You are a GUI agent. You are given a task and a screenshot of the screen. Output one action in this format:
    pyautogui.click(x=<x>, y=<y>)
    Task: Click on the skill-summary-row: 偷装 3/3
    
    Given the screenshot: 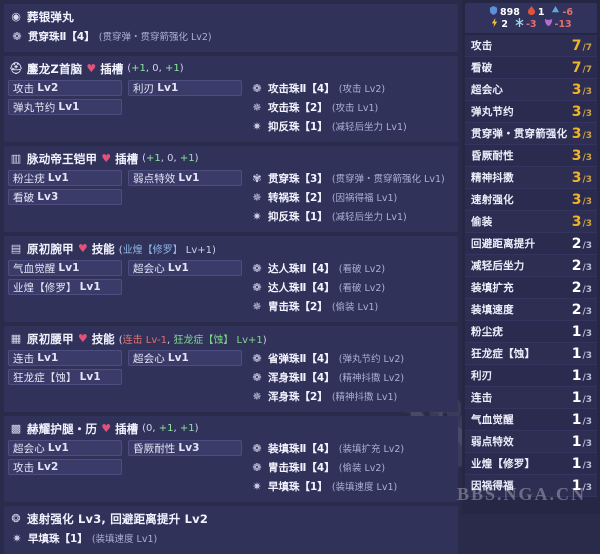 What is the action you would take?
    pyautogui.click(x=531, y=222)
    